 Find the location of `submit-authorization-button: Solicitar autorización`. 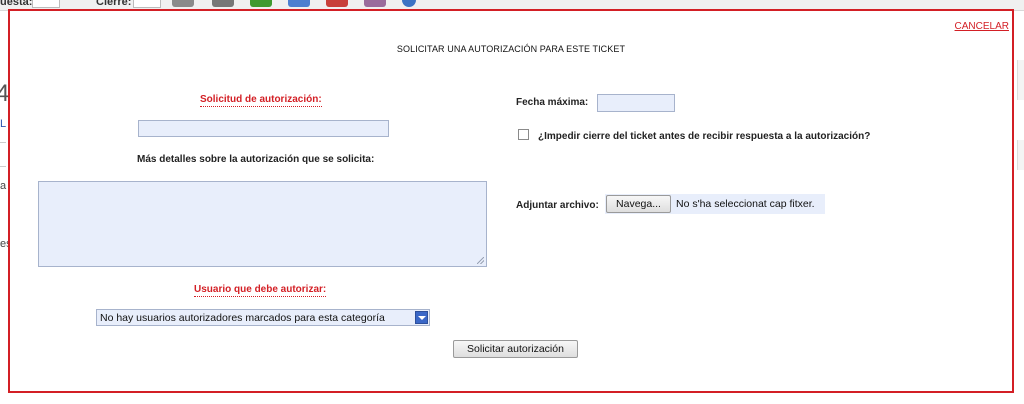

submit-authorization-button: Solicitar autorización is located at coordinates (515, 349).